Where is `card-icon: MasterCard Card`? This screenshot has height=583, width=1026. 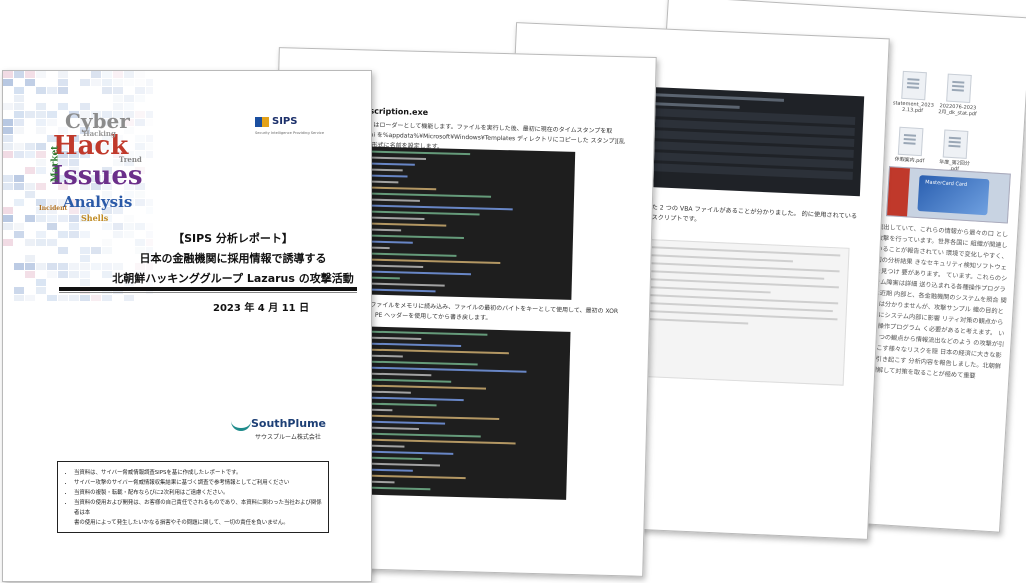
card-icon: MasterCard Card is located at coordinates (953, 195).